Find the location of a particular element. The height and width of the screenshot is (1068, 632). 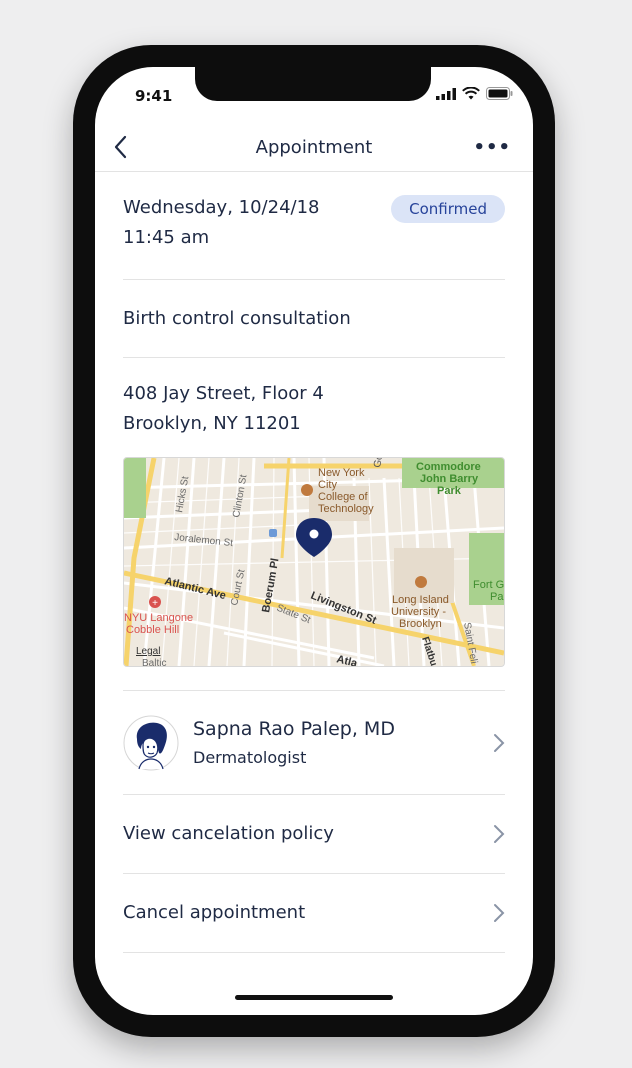

page-title: Appointment is located at coordinates (314, 147).